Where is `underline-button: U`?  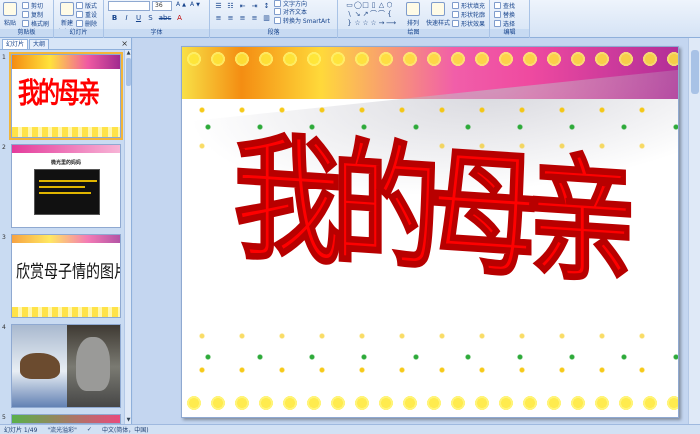 underline-button: U is located at coordinates (138, 18).